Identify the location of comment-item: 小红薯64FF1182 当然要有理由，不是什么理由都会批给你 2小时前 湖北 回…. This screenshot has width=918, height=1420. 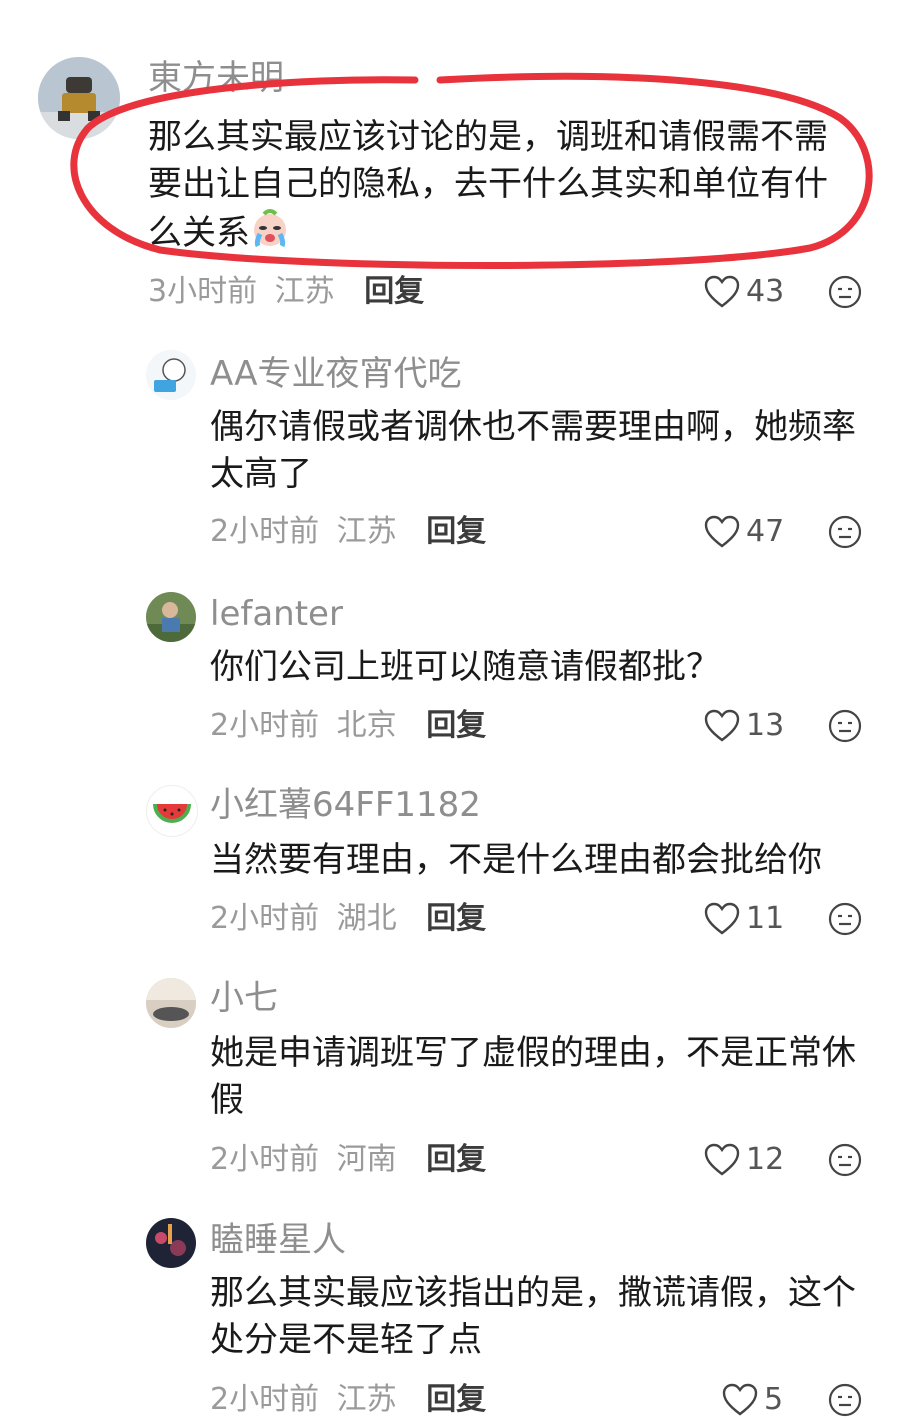
(459, 865).